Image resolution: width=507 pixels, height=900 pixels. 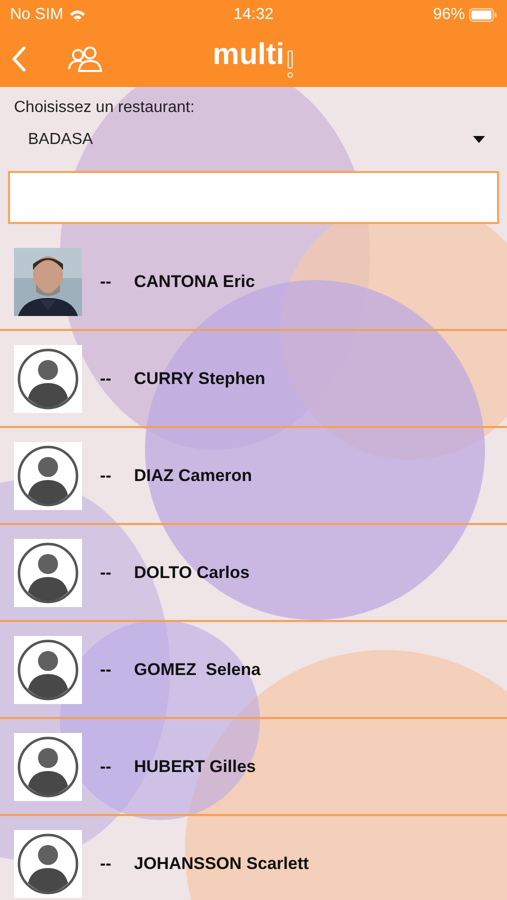 What do you see at coordinates (479, 140) in the screenshot?
I see `dropdown-caret-icon` at bounding box center [479, 140].